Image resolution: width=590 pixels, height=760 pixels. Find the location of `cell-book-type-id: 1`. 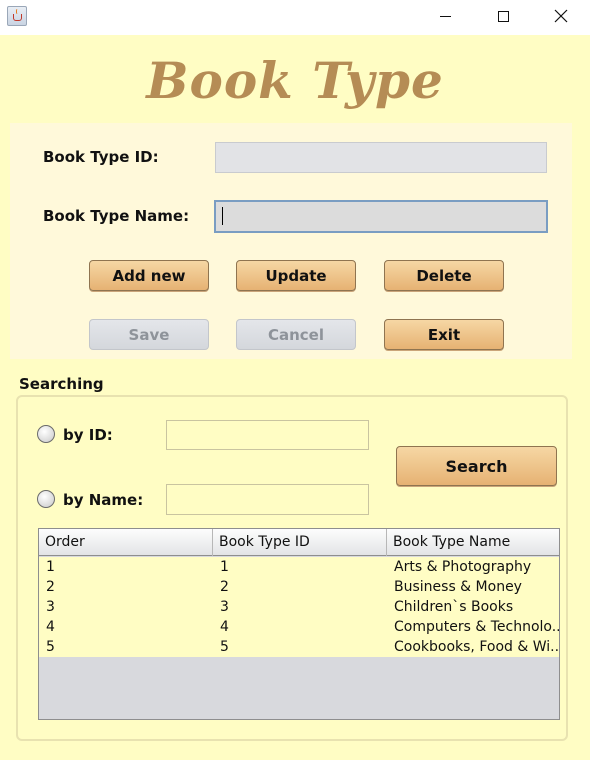

cell-book-type-id: 1 is located at coordinates (224, 567).